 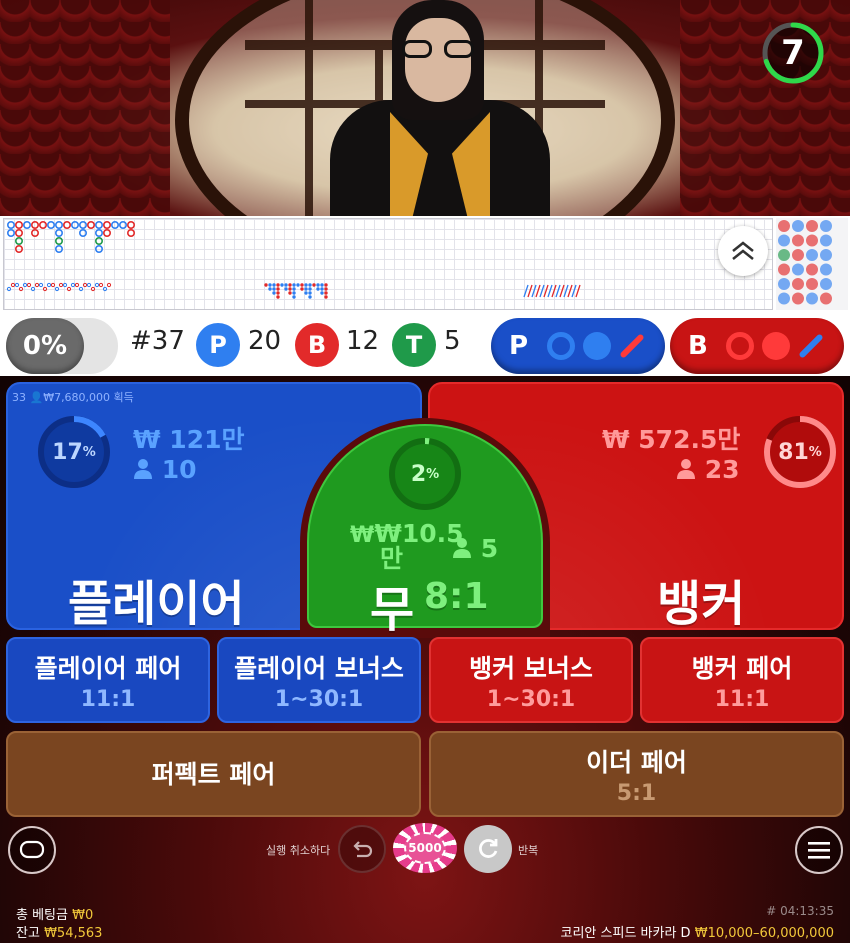 I want to click on last-win-note: 33 👤₩7,680,000 획득, so click(x=73, y=397).